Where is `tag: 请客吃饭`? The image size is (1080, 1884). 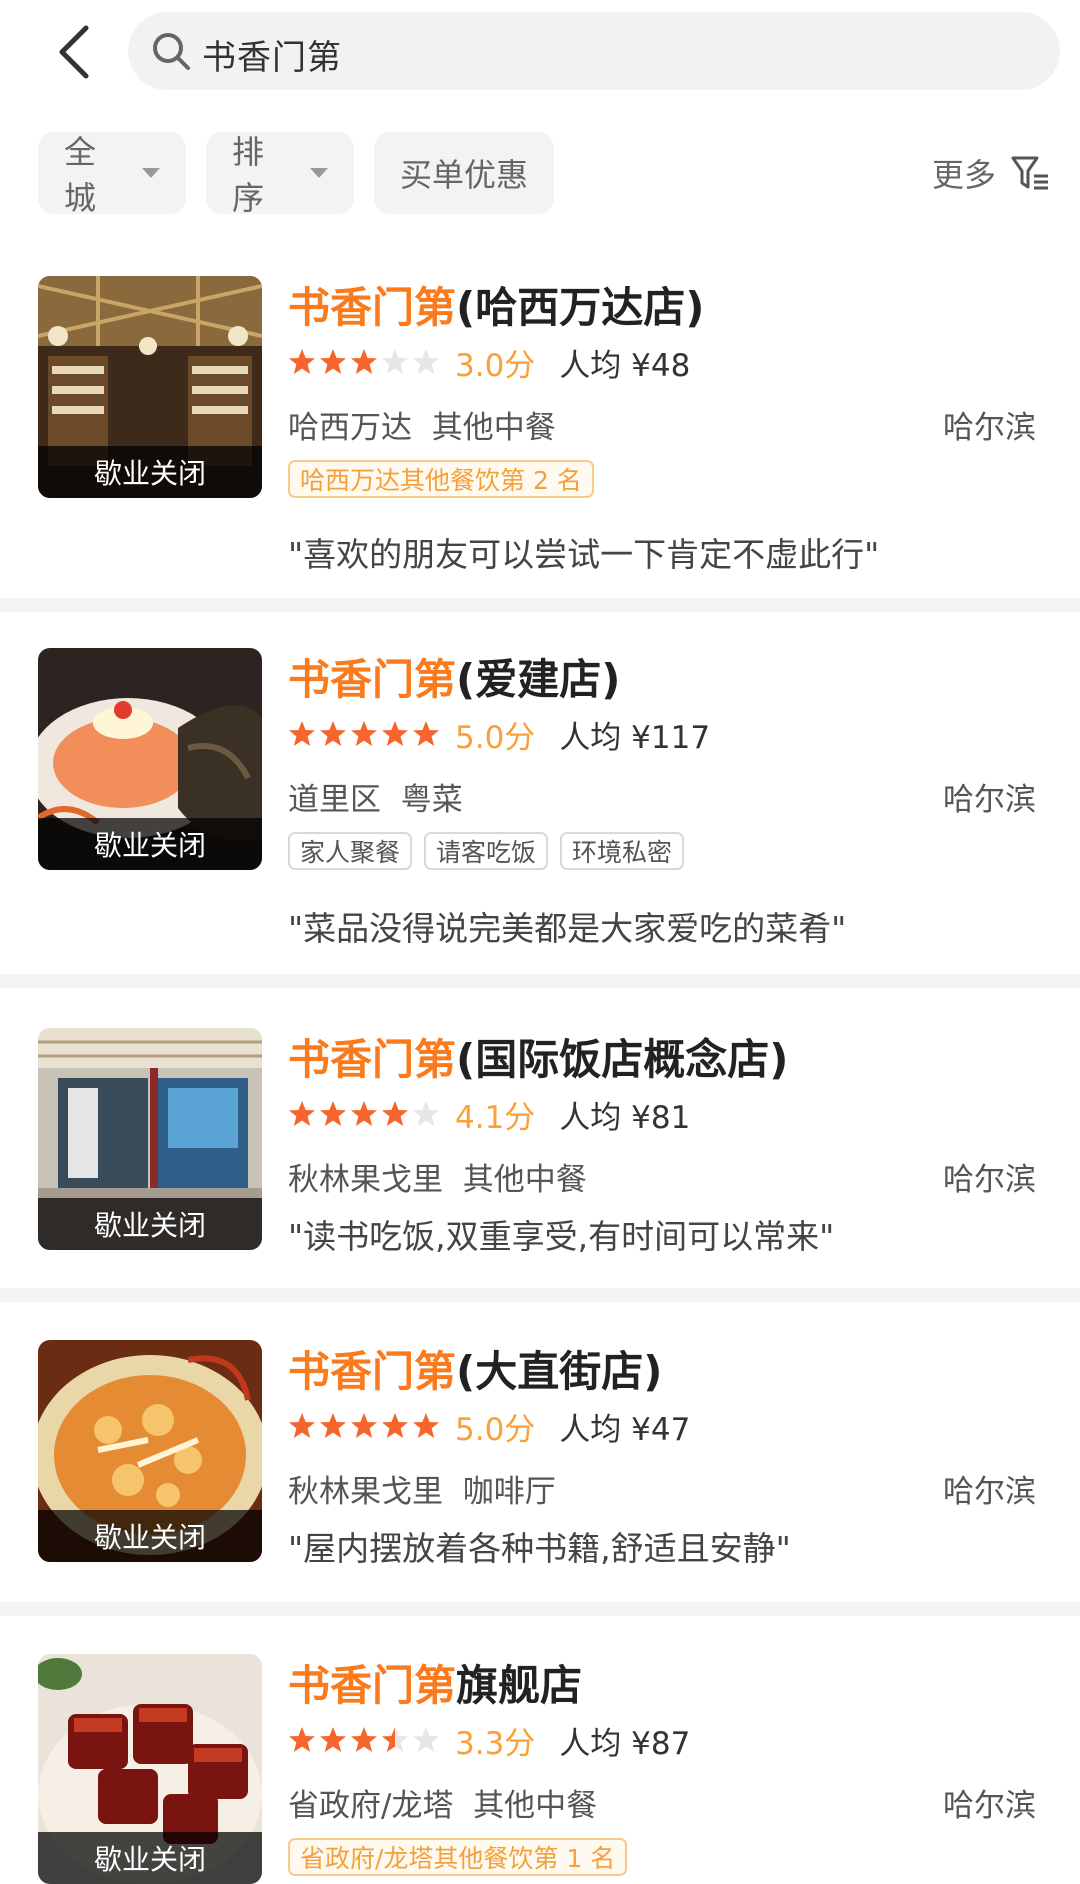 tag: 请客吃饭 is located at coordinates (486, 851).